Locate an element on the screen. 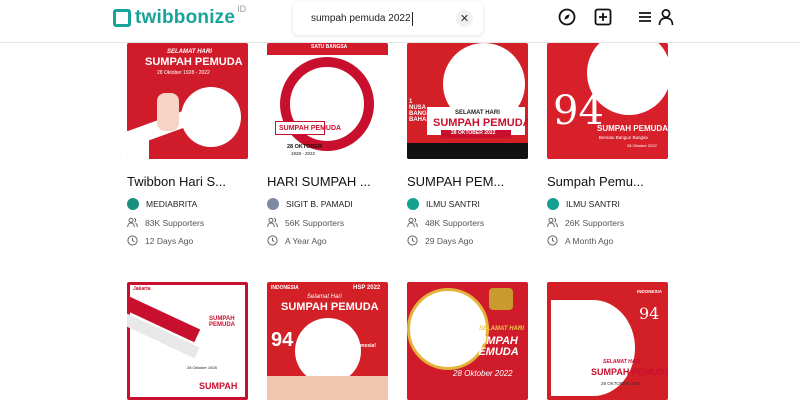  twibbonize-logo: twibbonize ID is located at coordinates (180, 17).